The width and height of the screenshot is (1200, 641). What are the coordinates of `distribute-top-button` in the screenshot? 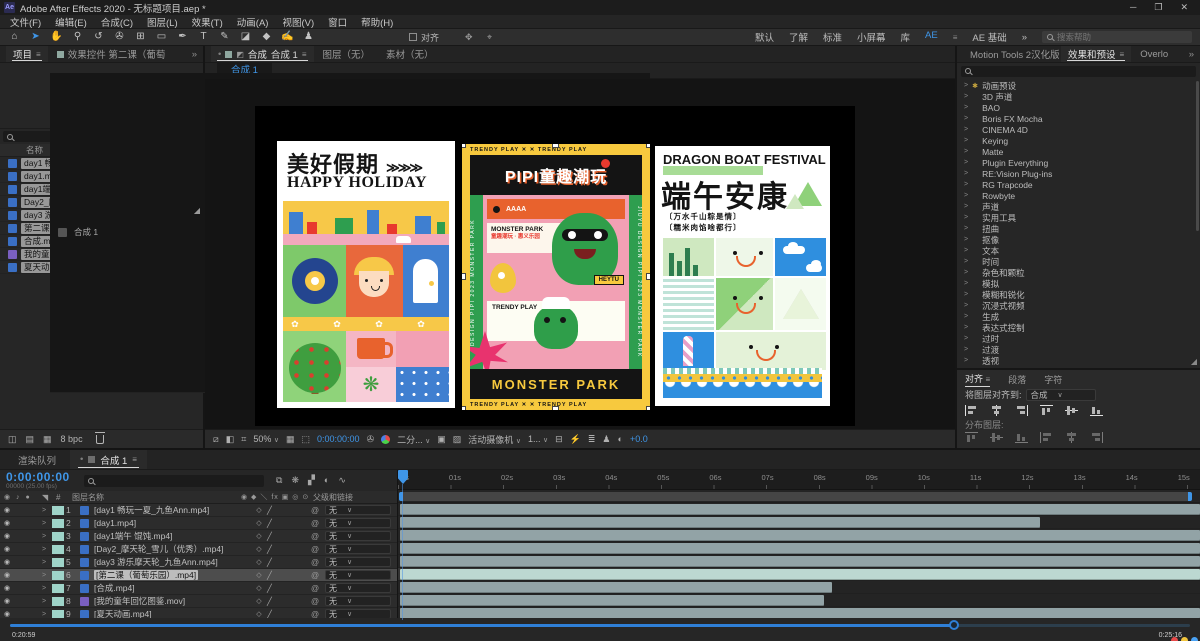 It's located at (971, 437).